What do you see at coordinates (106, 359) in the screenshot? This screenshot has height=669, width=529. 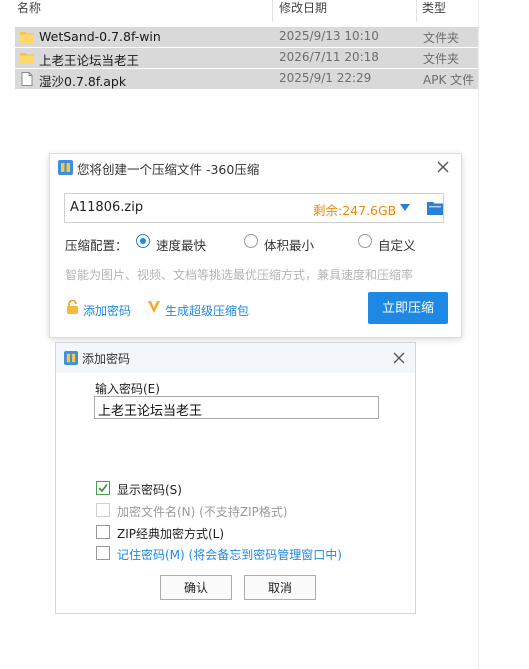 I see `password-dialog-title: 添加密码` at bounding box center [106, 359].